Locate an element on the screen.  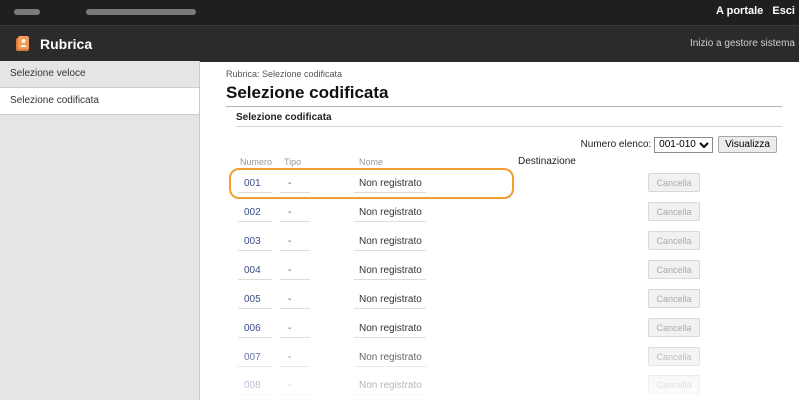
section-title: Selezione codificata is located at coordinates (284, 117).